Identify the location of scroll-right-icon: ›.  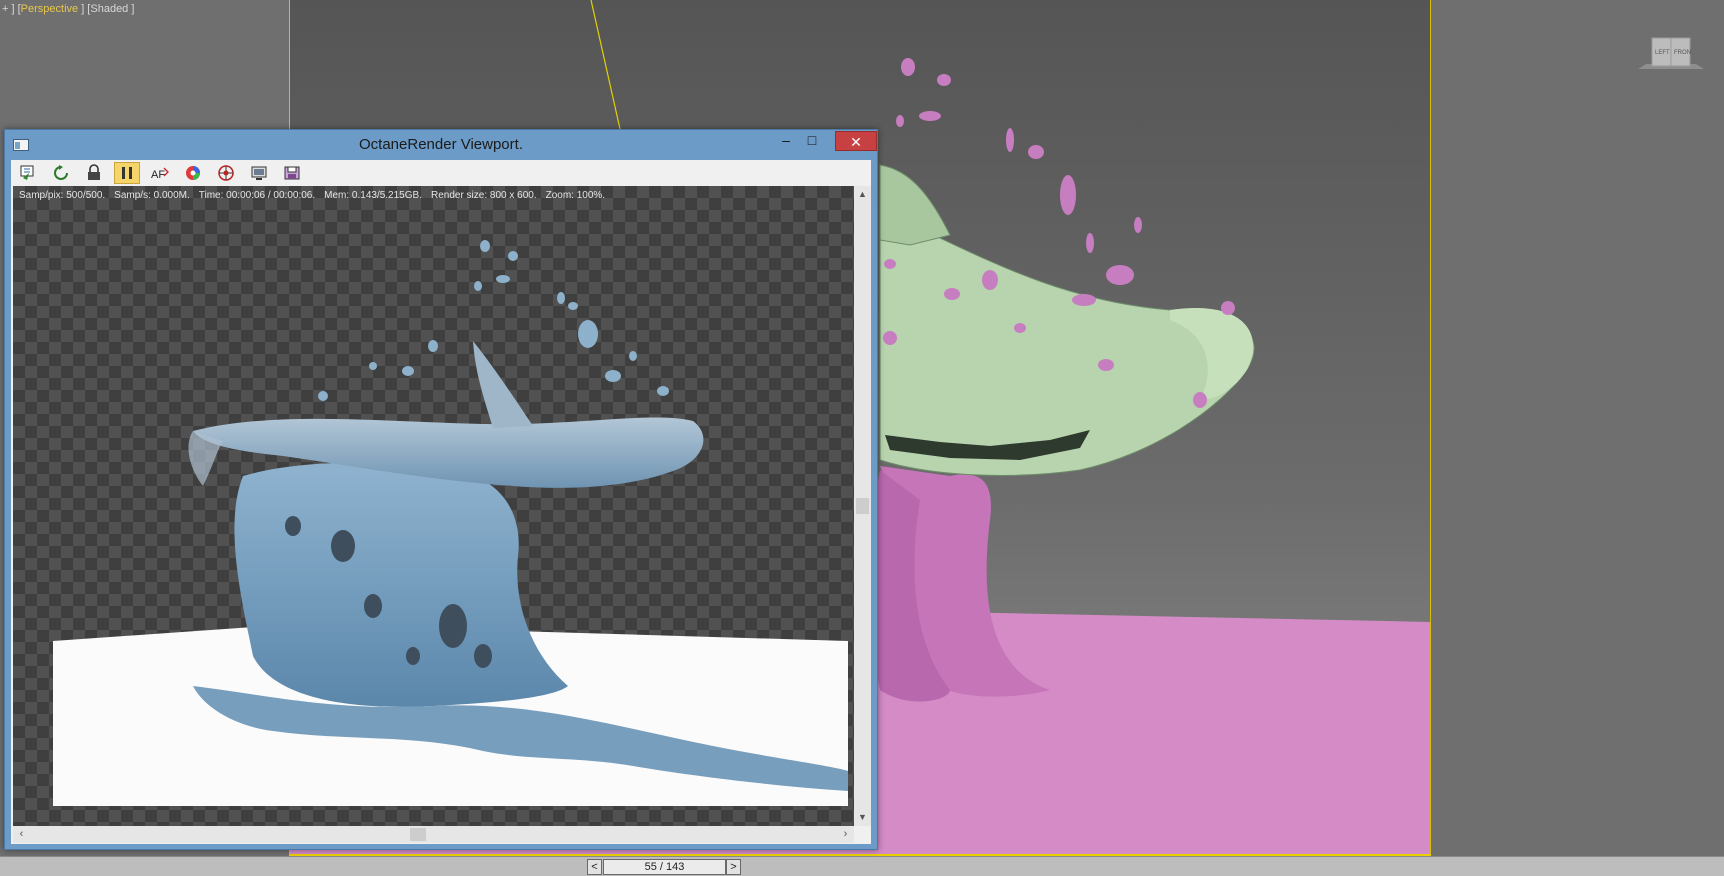
(845, 834).